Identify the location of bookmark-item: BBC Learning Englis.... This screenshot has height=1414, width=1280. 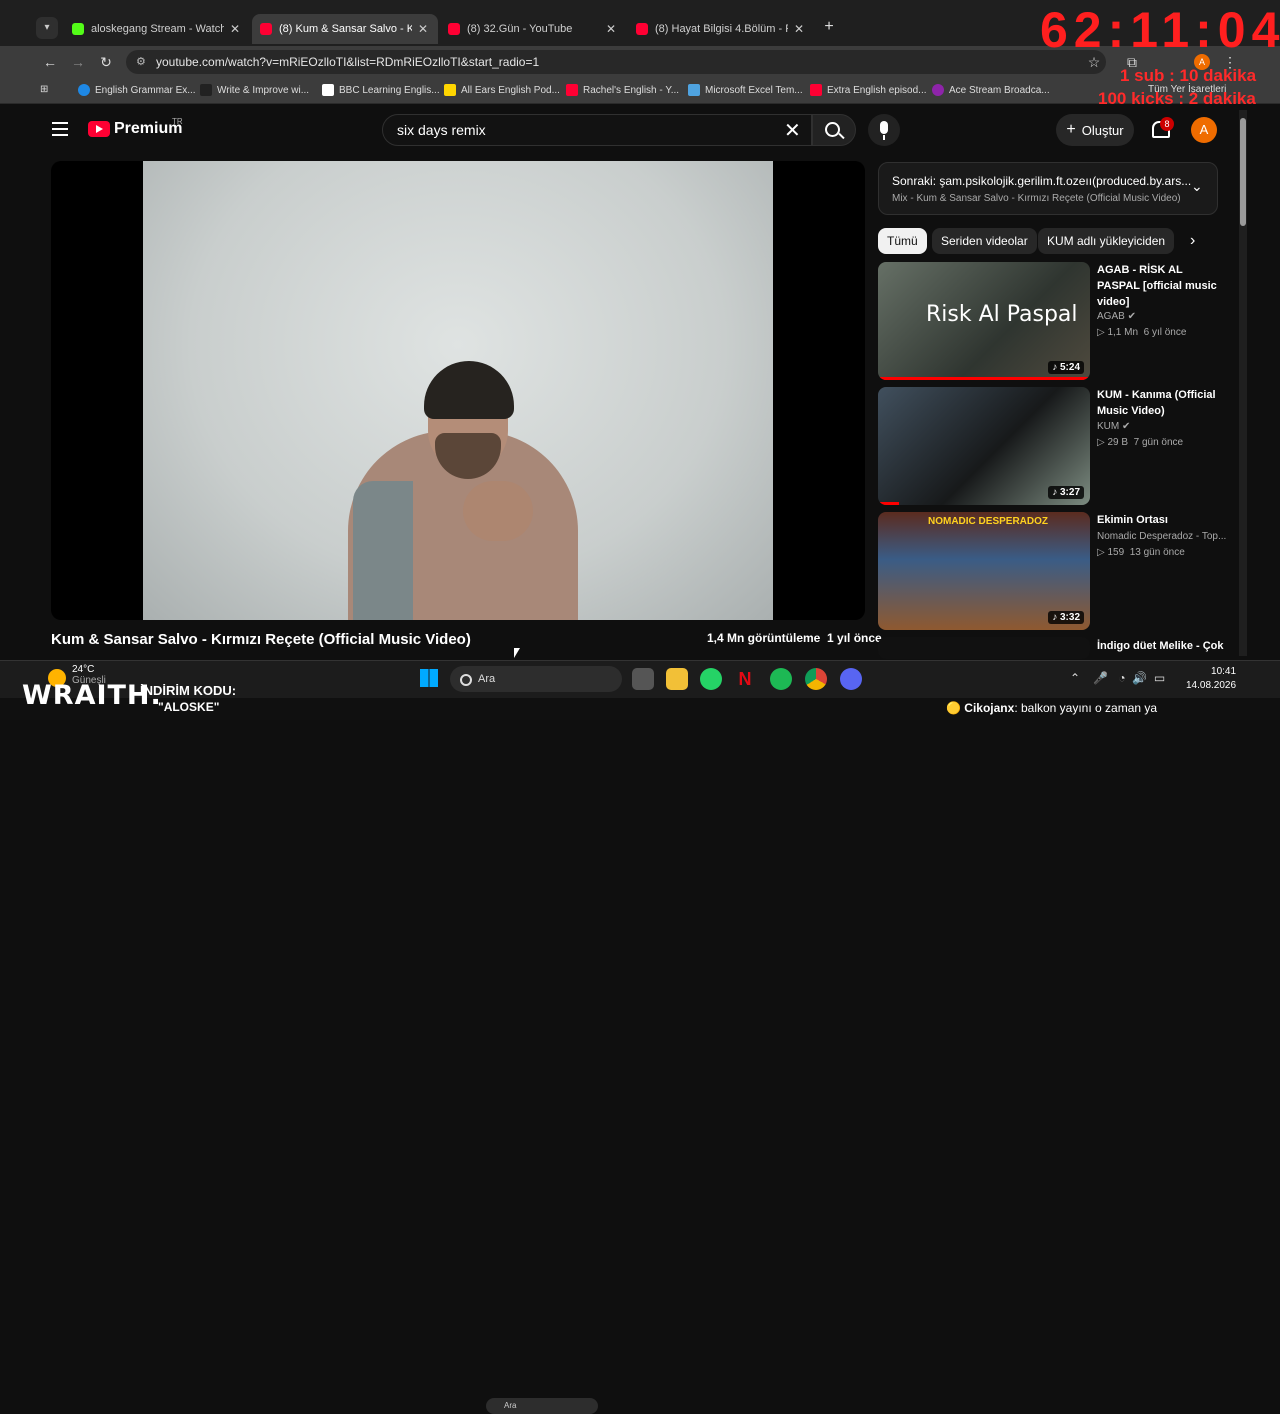
(381, 90).